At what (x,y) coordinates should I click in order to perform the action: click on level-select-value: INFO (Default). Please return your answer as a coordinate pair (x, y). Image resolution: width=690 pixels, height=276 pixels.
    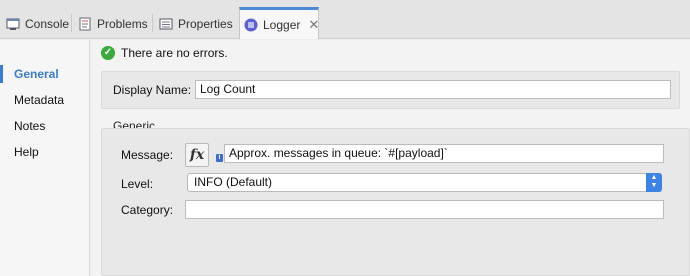
    Looking at the image, I should click on (233, 182).